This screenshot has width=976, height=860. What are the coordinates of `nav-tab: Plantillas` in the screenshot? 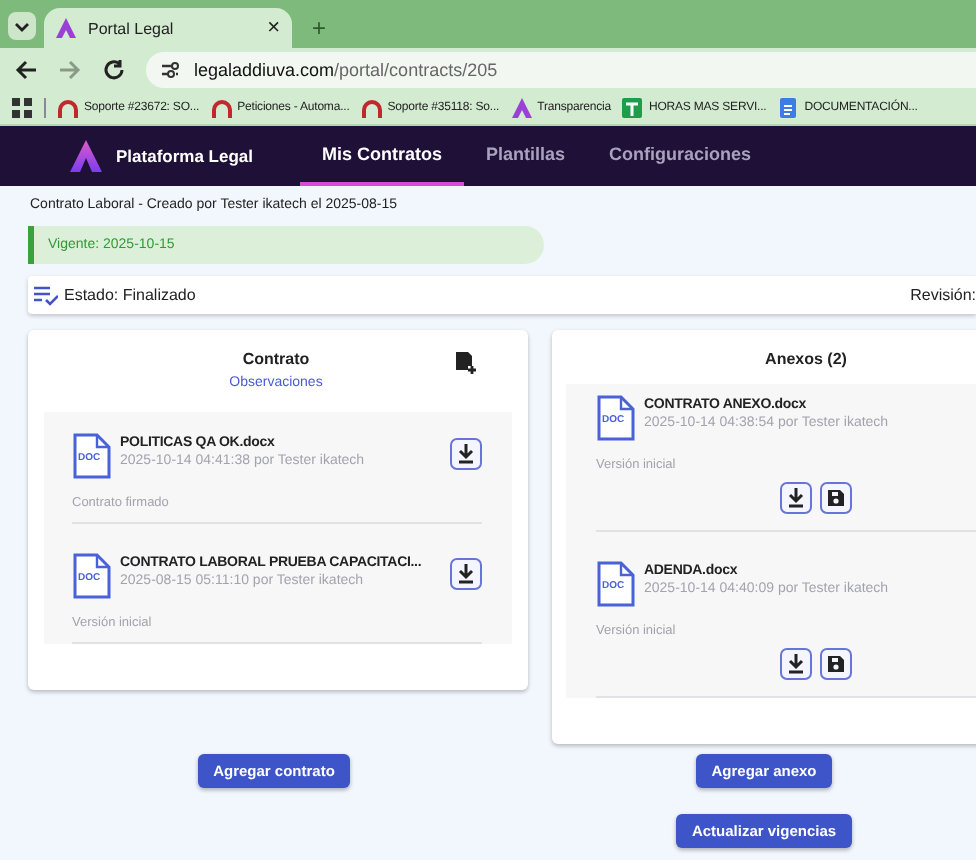 It's located at (526, 156).